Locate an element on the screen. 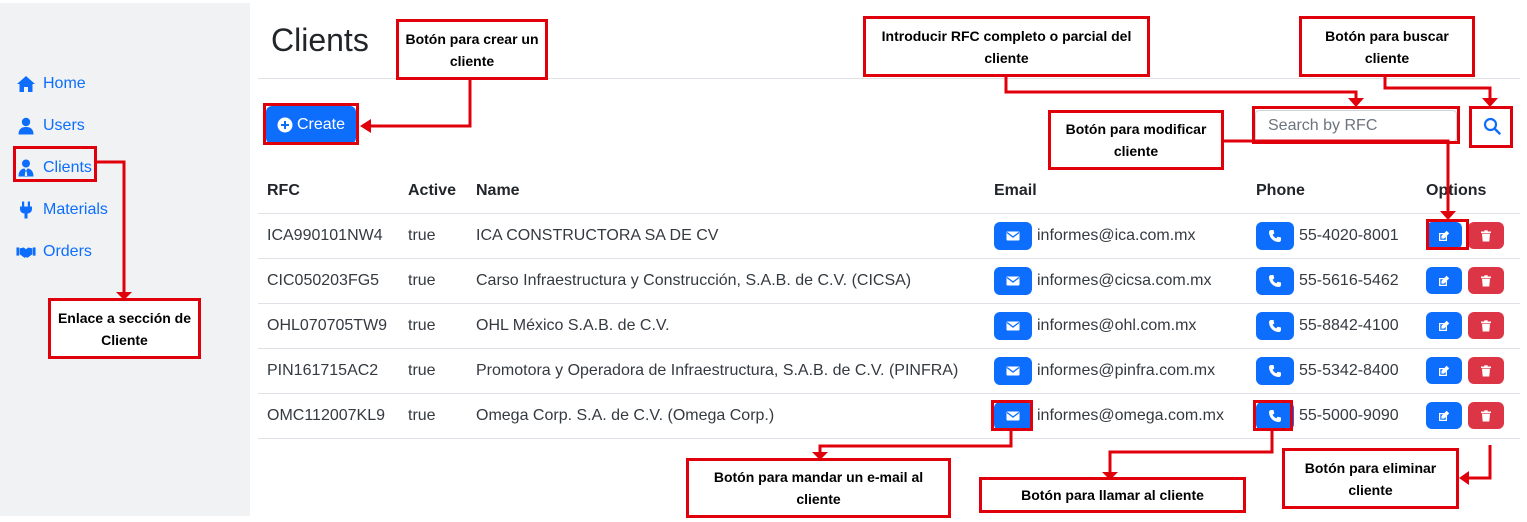  rfc-cell: CIC050203FG5 is located at coordinates (328, 281).